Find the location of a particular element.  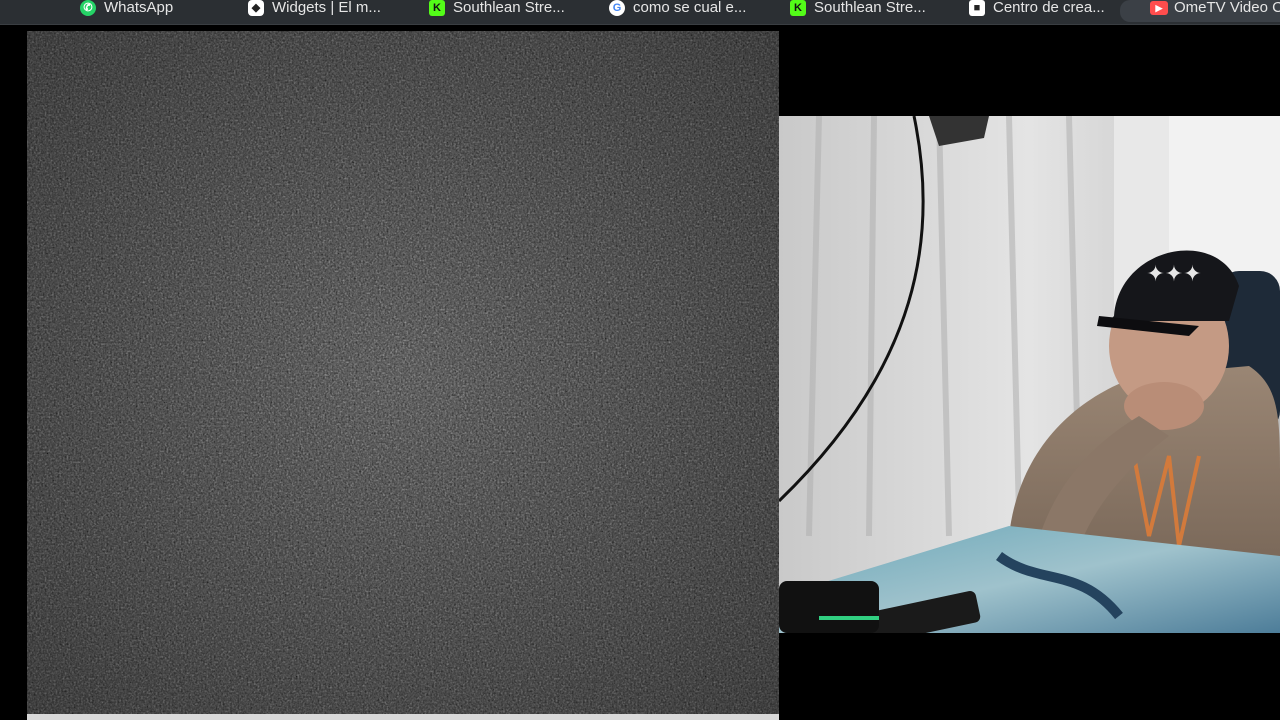

bookmark-label: WhatsApp is located at coordinates (139, 8).